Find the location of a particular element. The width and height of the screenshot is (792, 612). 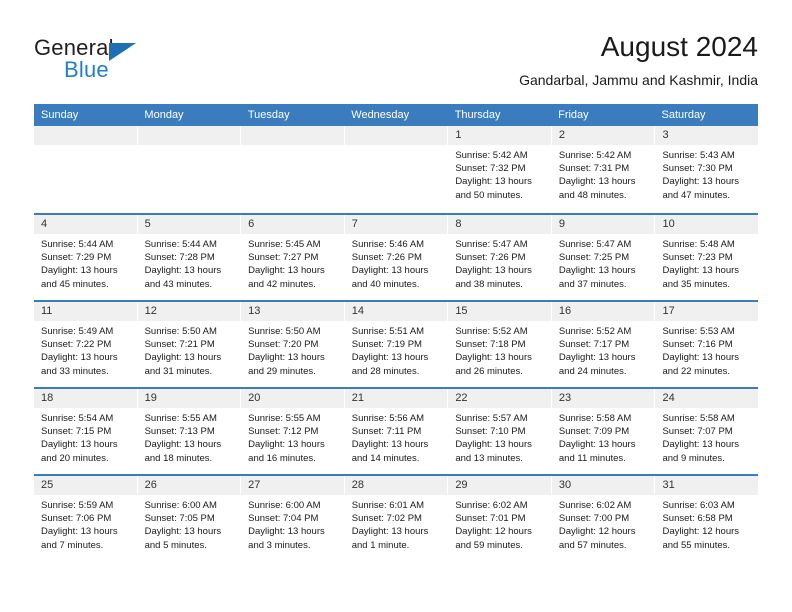

sunset-line: Sunset: 6:58 PM is located at coordinates (697, 519).